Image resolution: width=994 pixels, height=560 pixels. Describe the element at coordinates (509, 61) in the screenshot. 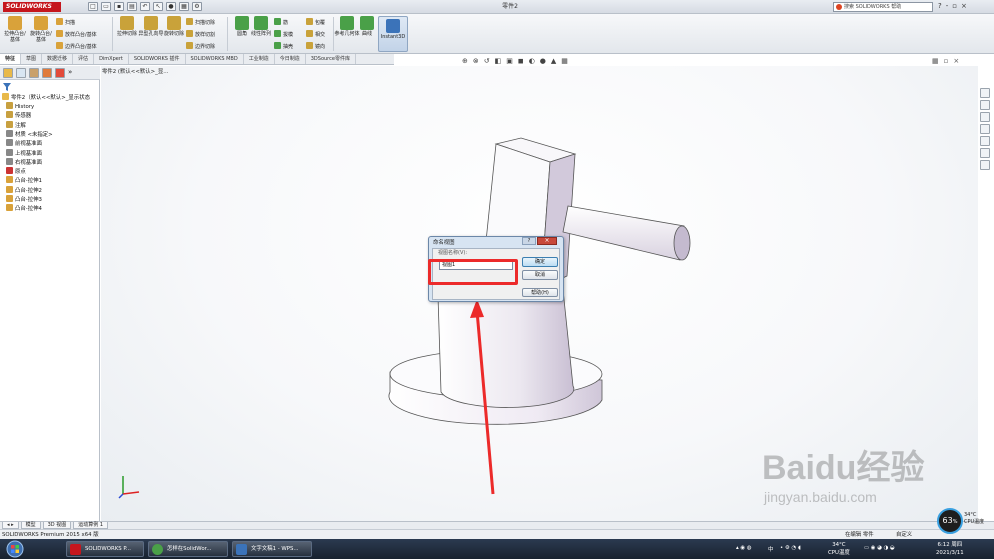

I see `view-orientation-icon: ▣` at that location.